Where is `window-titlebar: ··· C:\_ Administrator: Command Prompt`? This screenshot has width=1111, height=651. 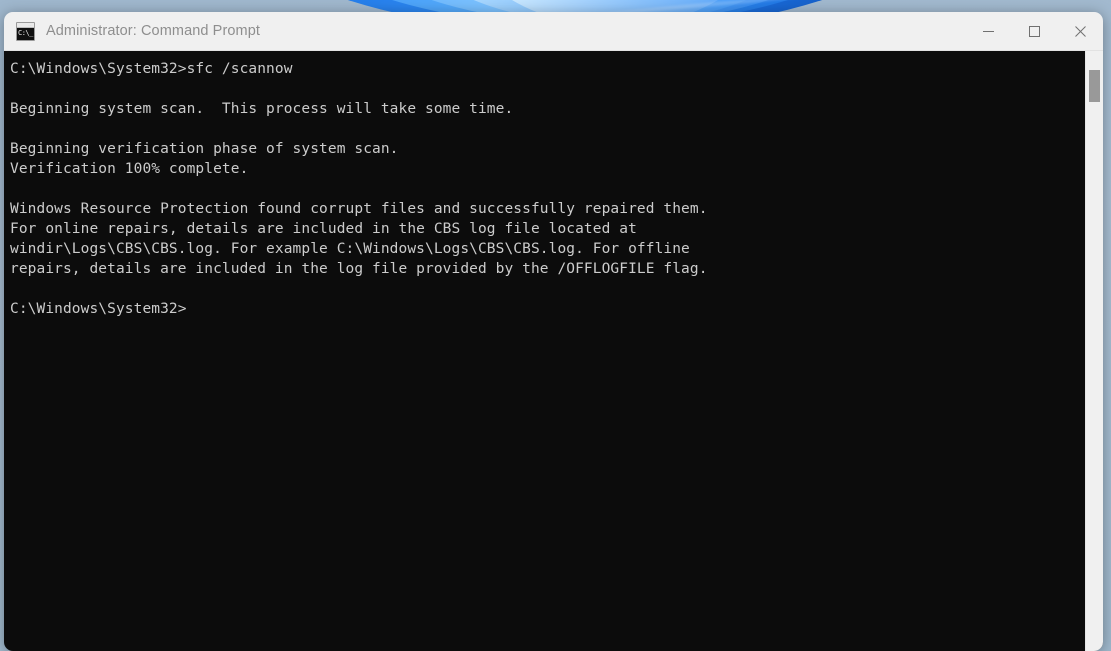
window-titlebar: ··· C:\_ Administrator: Command Prompt is located at coordinates (553, 31).